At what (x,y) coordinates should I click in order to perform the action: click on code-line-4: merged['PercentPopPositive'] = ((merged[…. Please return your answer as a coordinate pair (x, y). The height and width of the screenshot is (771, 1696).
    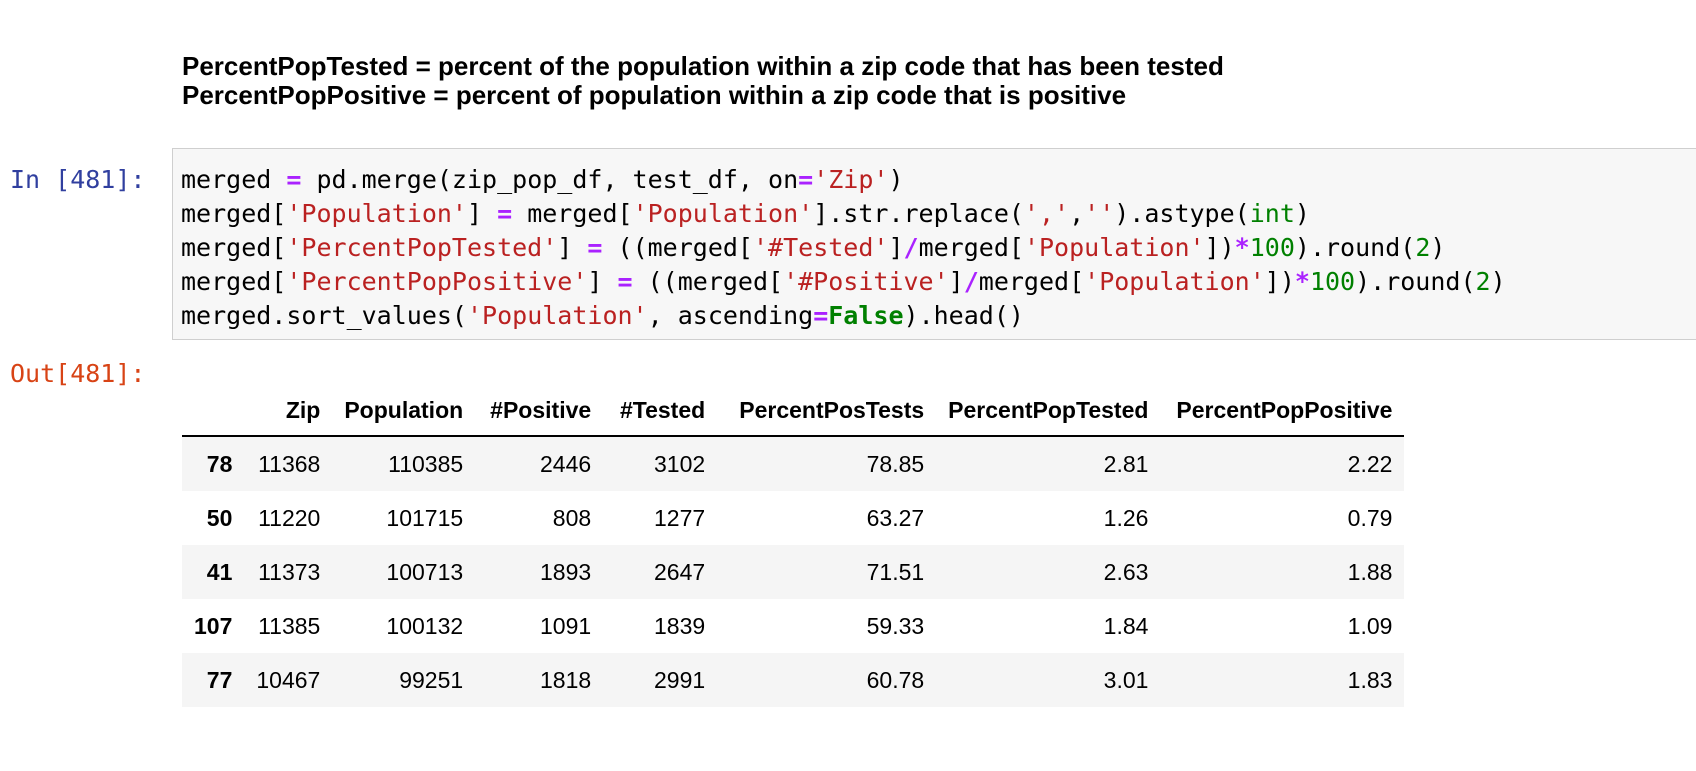
    Looking at the image, I should click on (843, 281).